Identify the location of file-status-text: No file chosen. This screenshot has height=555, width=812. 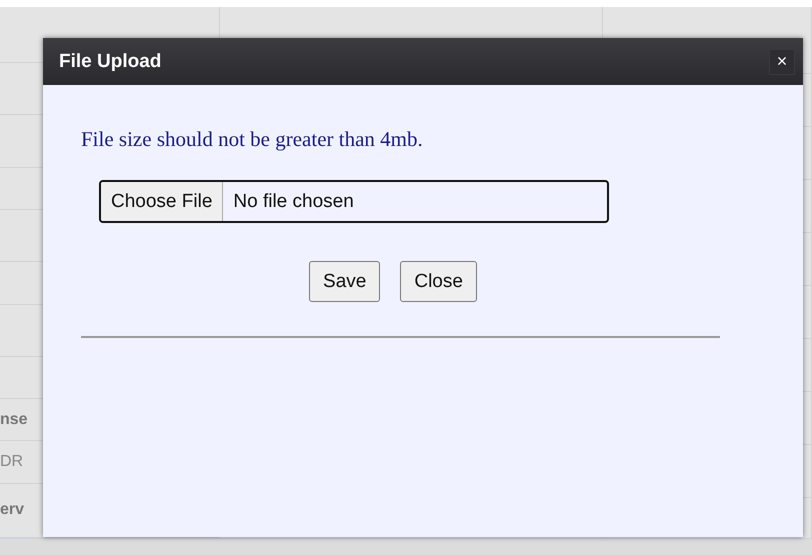
(293, 201).